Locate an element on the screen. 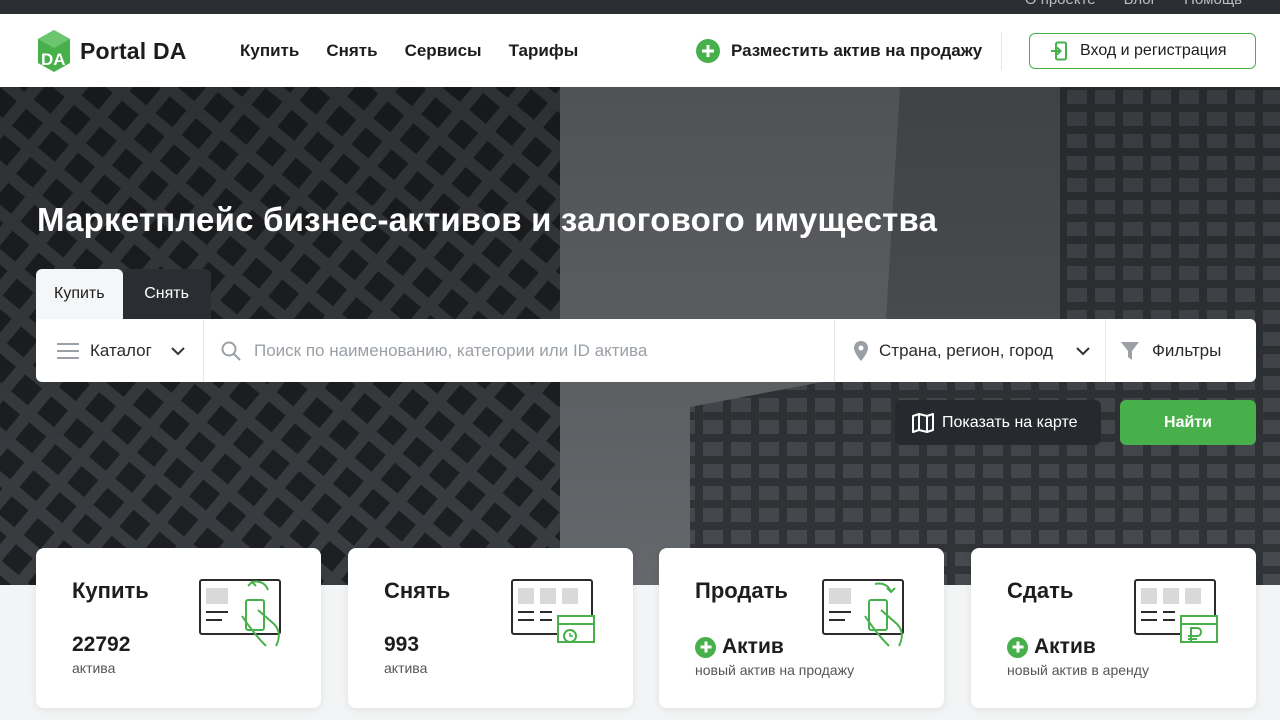  search-icon is located at coordinates (231, 351).